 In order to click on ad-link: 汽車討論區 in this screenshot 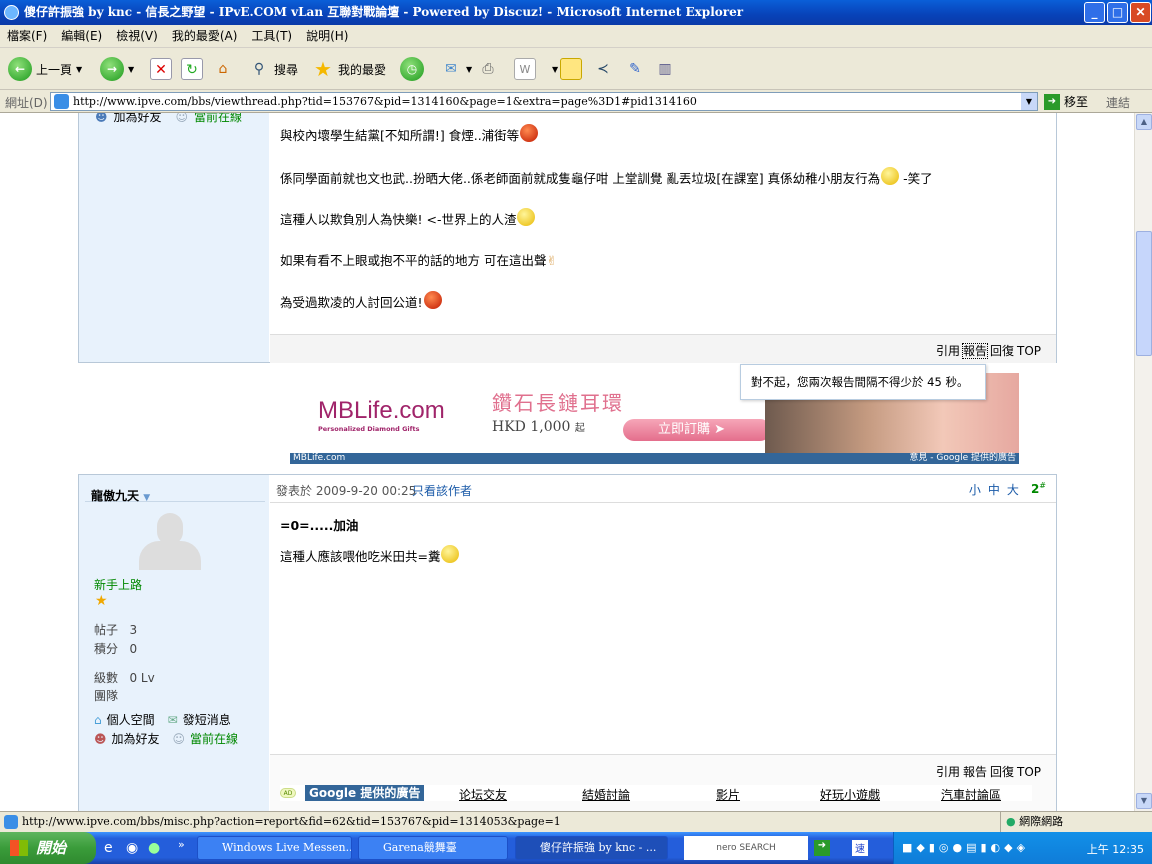, I will do `click(971, 794)`.